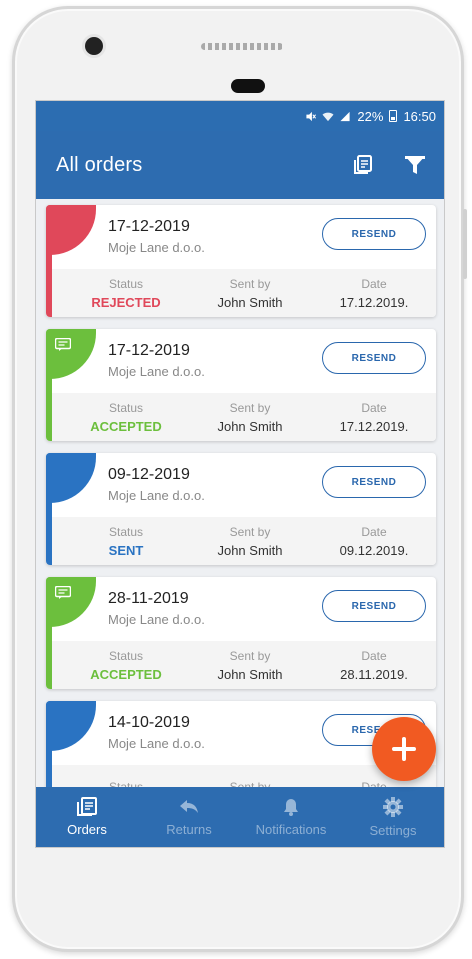  I want to click on nav-settings: Settings, so click(393, 817).